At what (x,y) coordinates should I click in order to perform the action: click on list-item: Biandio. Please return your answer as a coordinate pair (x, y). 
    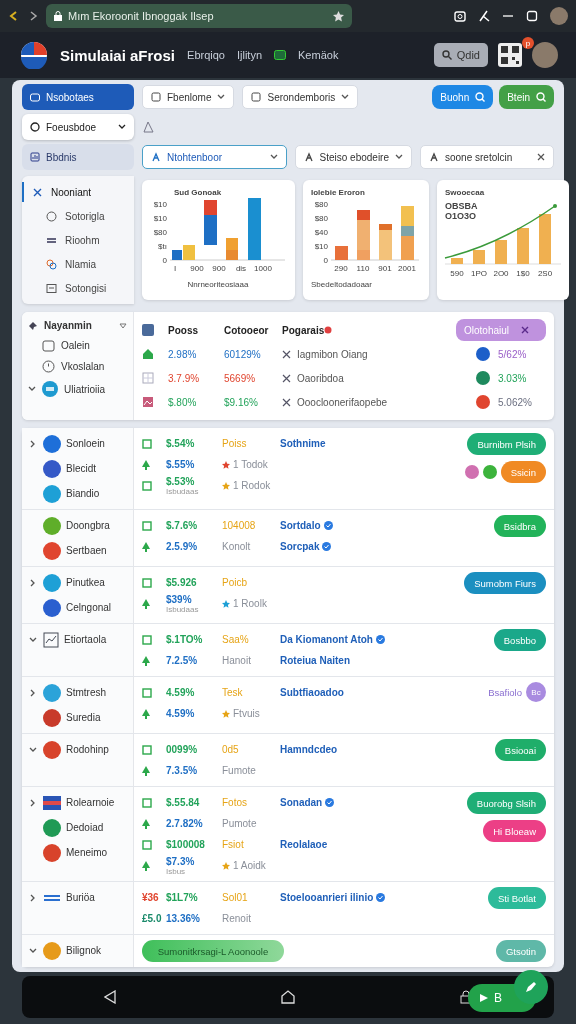
    Looking at the image, I should click on (77, 493).